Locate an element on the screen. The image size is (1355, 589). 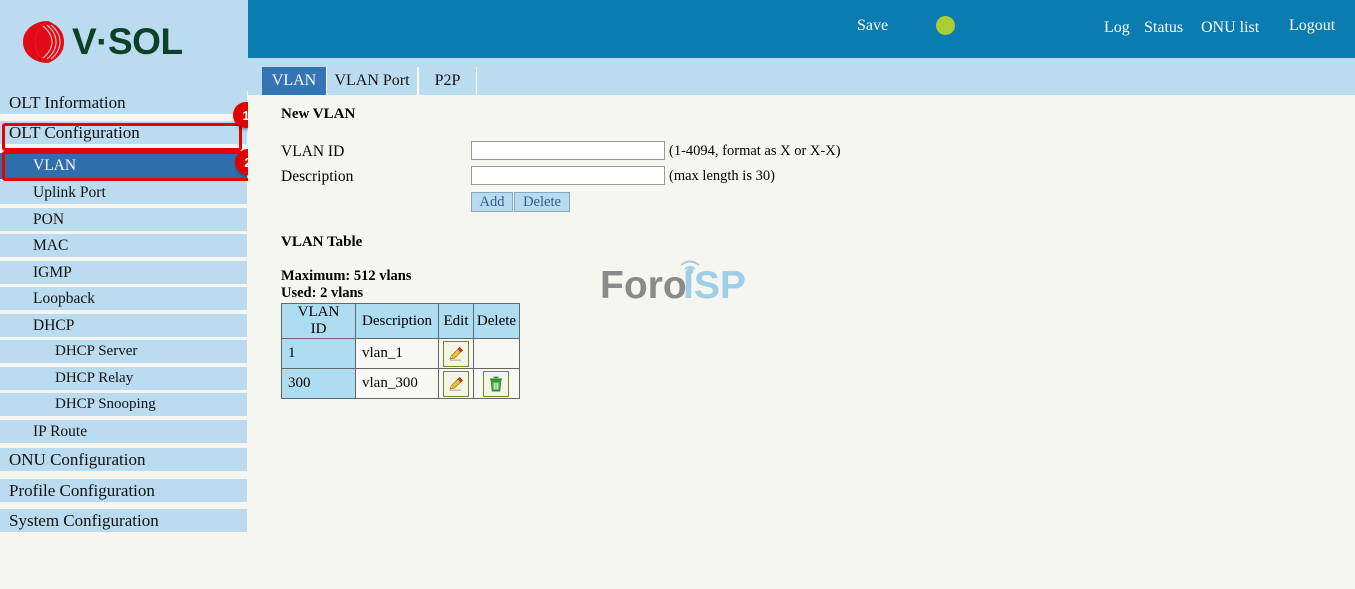
brand-logo: V·SOL is located at coordinates (100, 42).